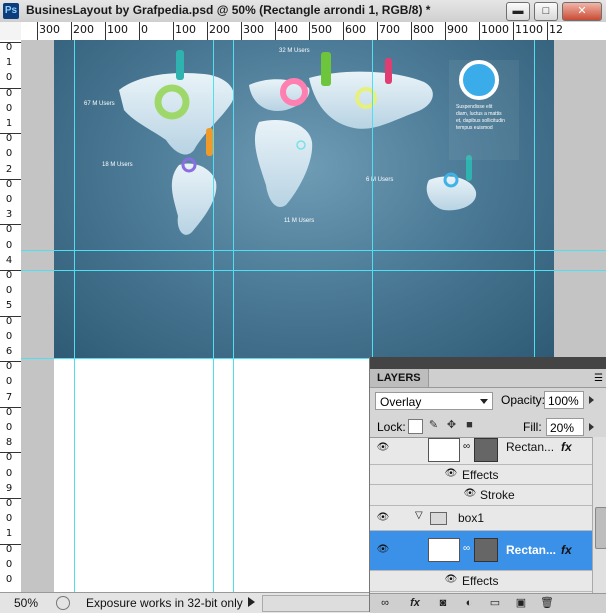 The height and width of the screenshot is (613, 606). I want to click on ruler-label: 200, so click(219, 29).